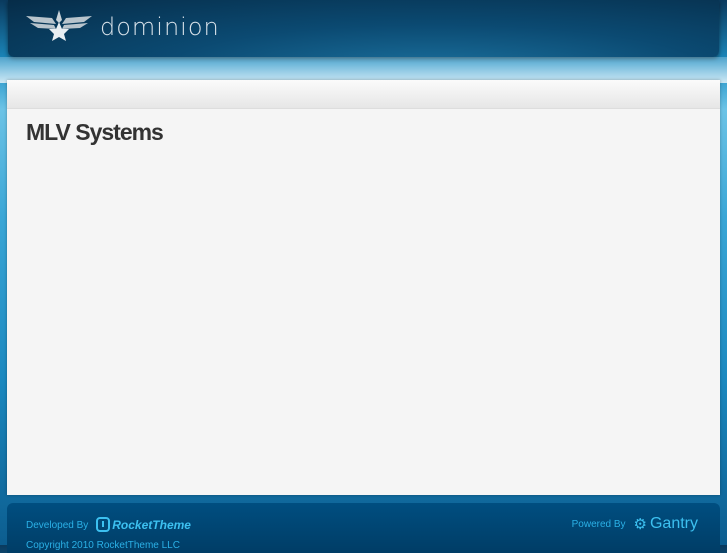  I want to click on logo-text: dominion, so click(160, 27).